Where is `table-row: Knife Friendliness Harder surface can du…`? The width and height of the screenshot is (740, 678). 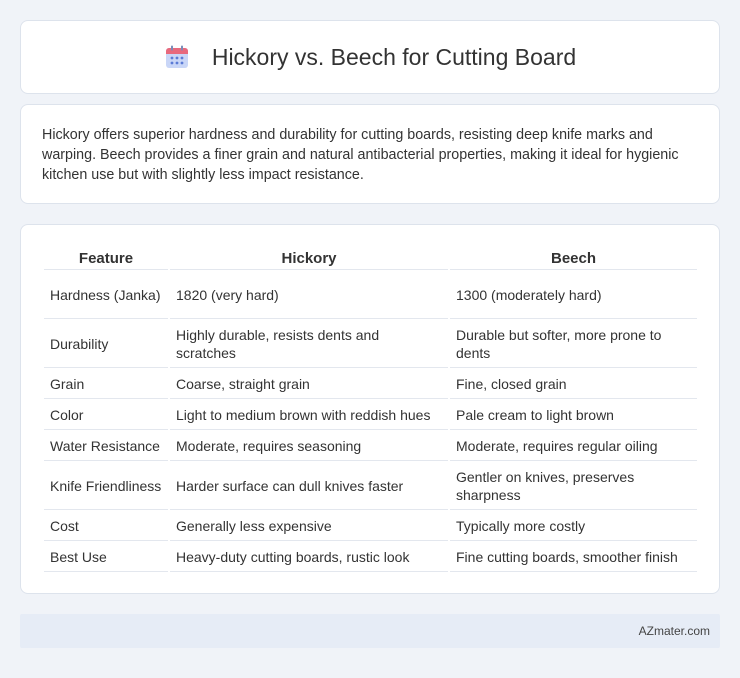
table-row: Knife Friendliness Harder surface can du… is located at coordinates (370, 486).